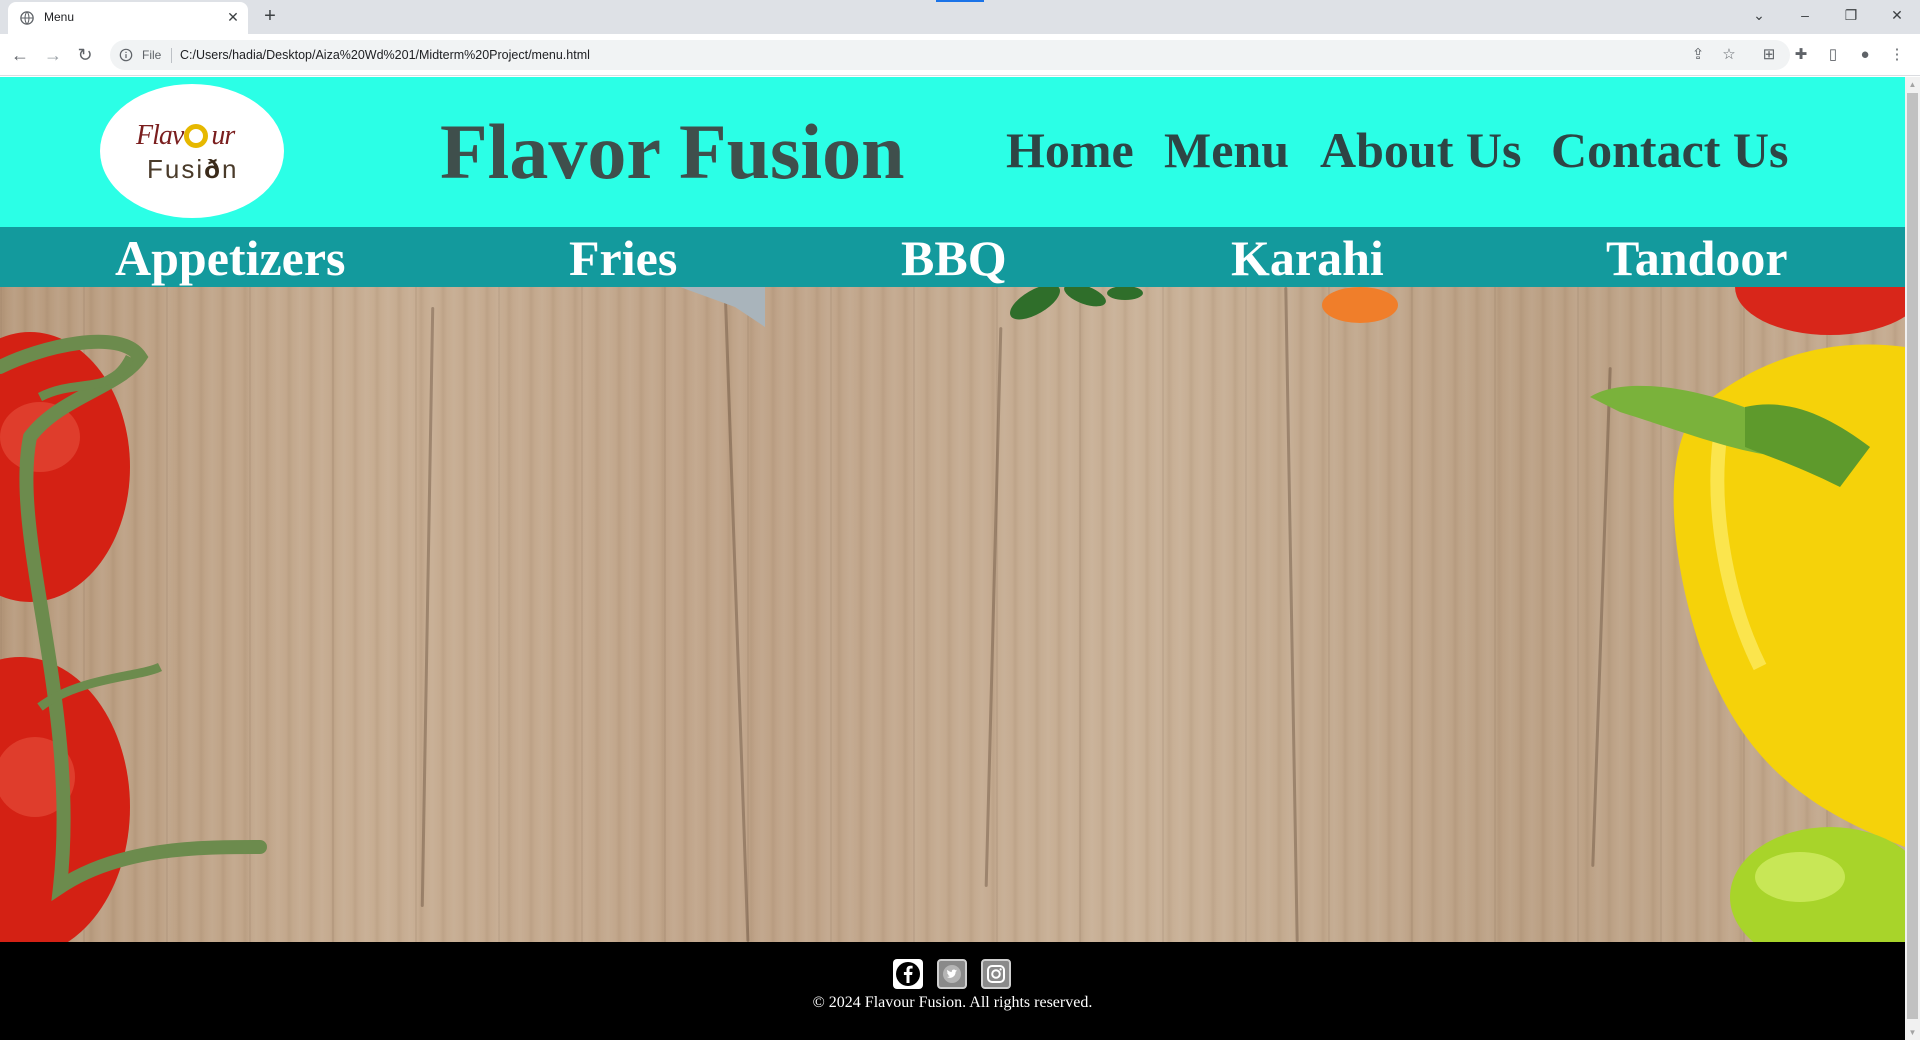 The width and height of the screenshot is (1920, 1040). I want to click on minimize-icon: –, so click(1805, 15).